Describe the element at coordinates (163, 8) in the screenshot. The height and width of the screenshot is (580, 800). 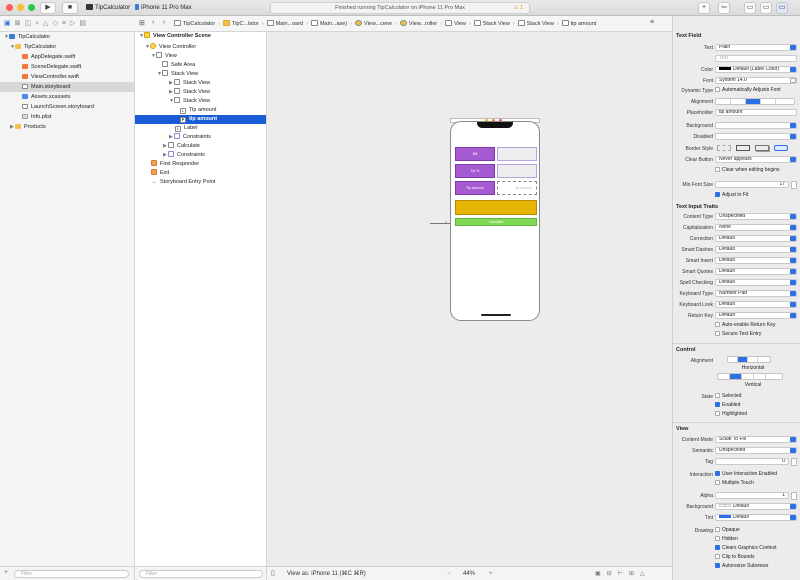
I see `device-selector: iPhone 11 Pro Max` at that location.